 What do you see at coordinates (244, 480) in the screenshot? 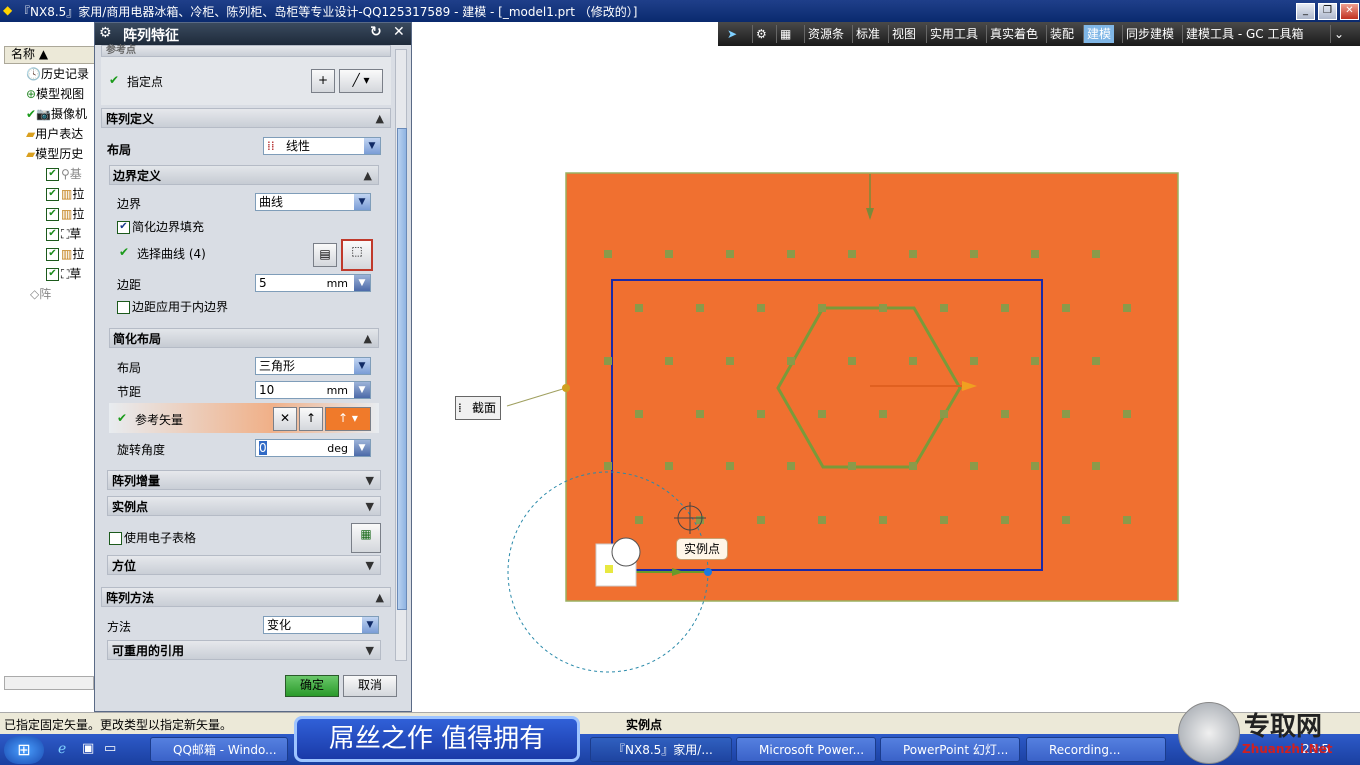
I see `section-array-increment: 阵列增量 ▼` at bounding box center [244, 480].